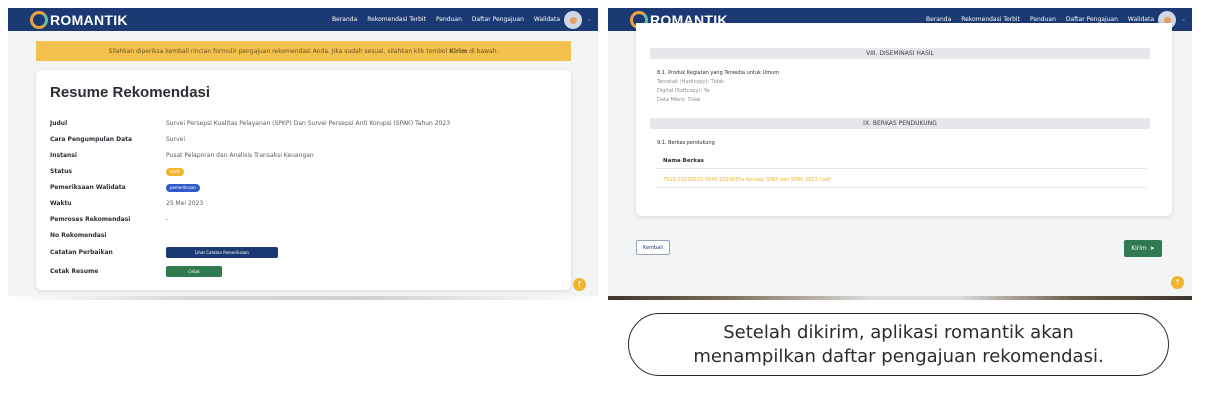 The image size is (1205, 402). I want to click on label-judul: Judul, so click(59, 123).